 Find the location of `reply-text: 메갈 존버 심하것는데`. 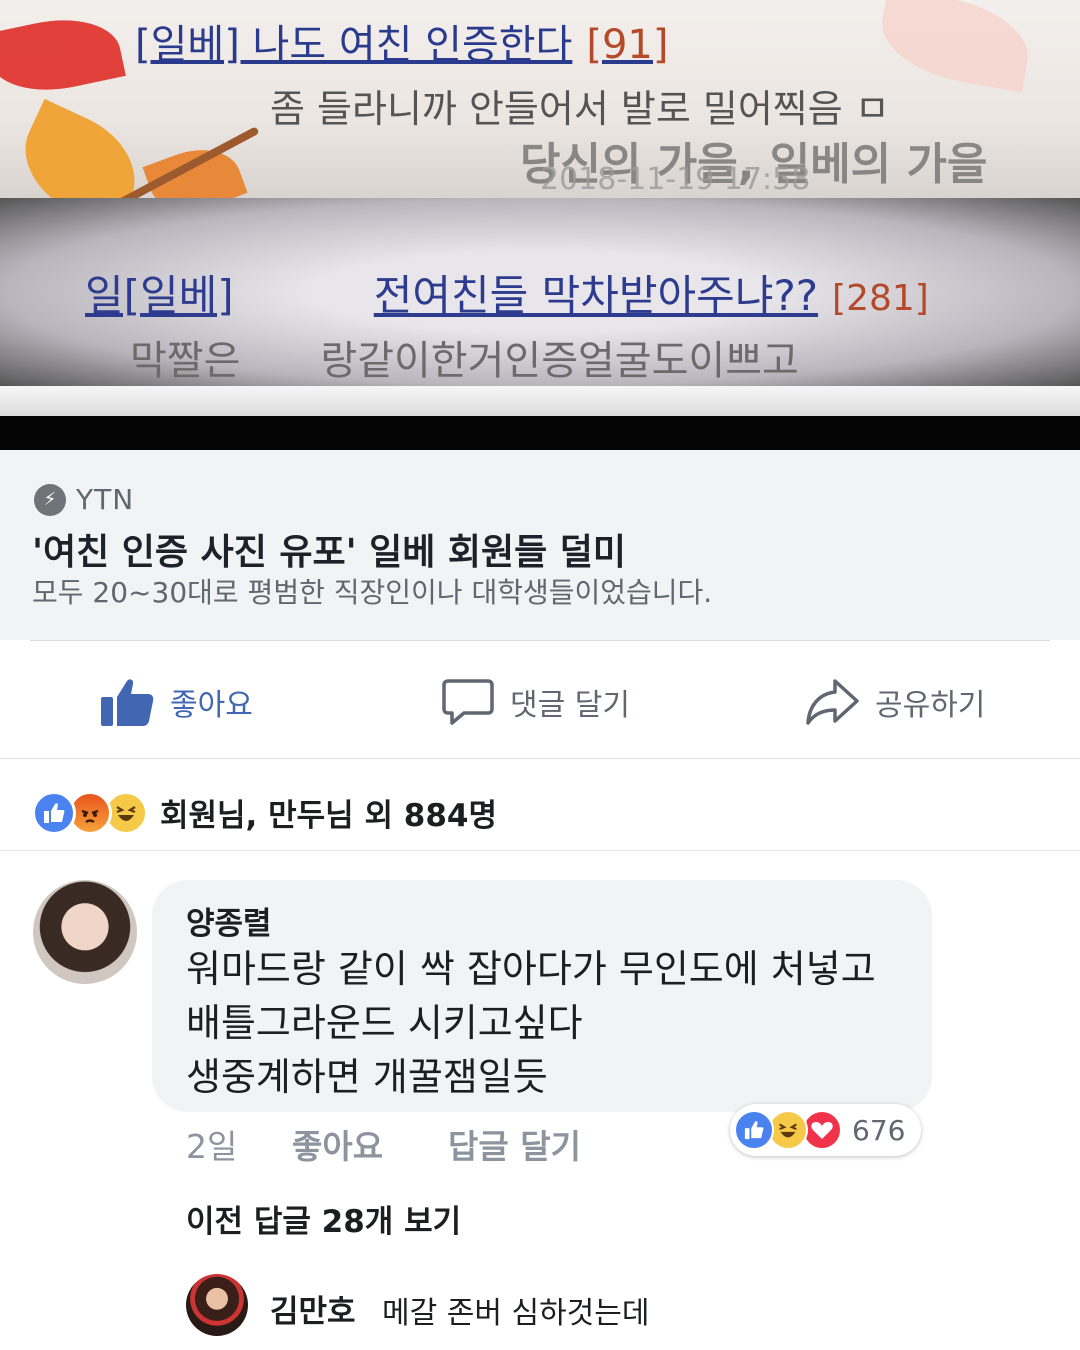

reply-text: 메갈 존버 심하것는데 is located at coordinates (516, 1313).